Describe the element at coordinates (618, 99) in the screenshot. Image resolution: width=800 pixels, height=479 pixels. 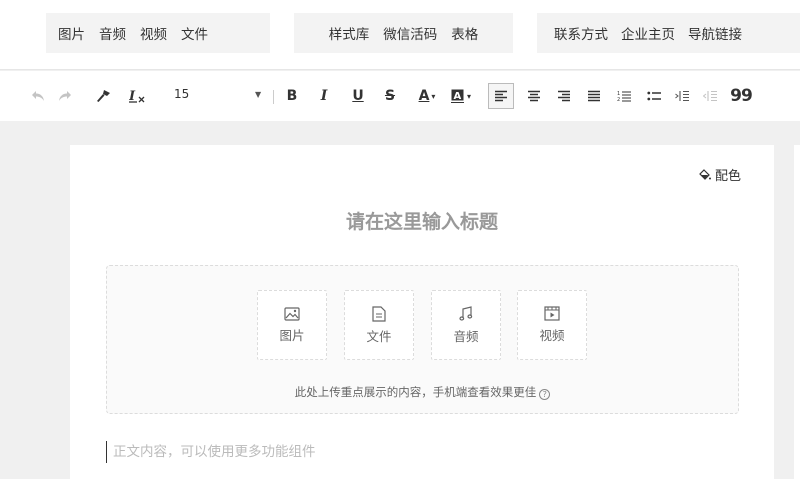
I see `svg-text: 2` at that location.